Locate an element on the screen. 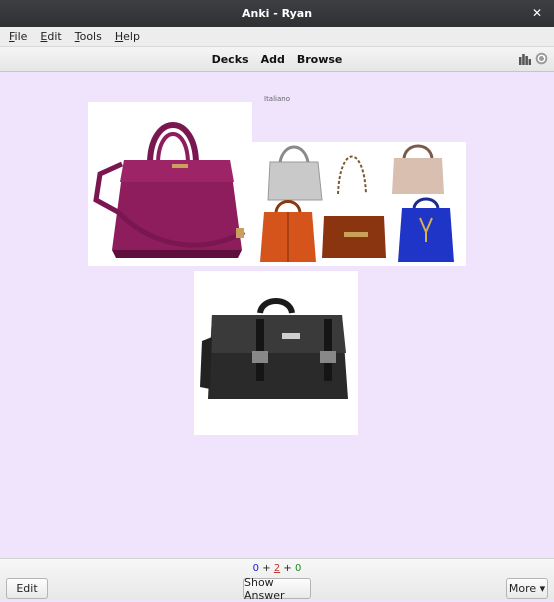  menu-file: File is located at coordinates (18, 36).